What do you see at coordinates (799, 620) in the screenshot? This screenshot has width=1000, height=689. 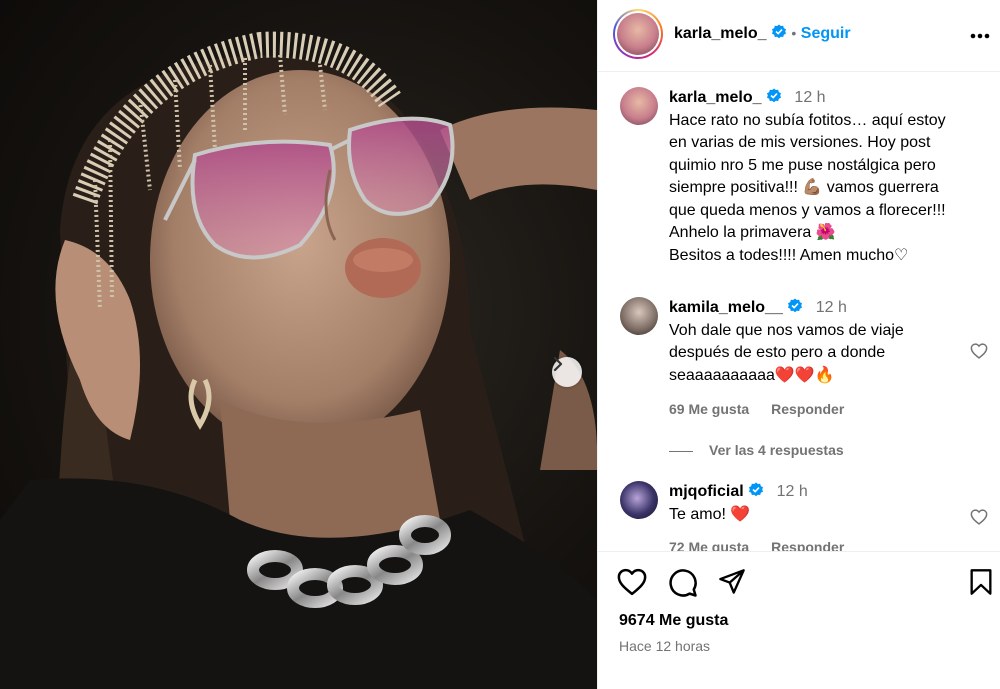 I see `post-actions: 9674 Me gusta Hace 12 horas` at bounding box center [799, 620].